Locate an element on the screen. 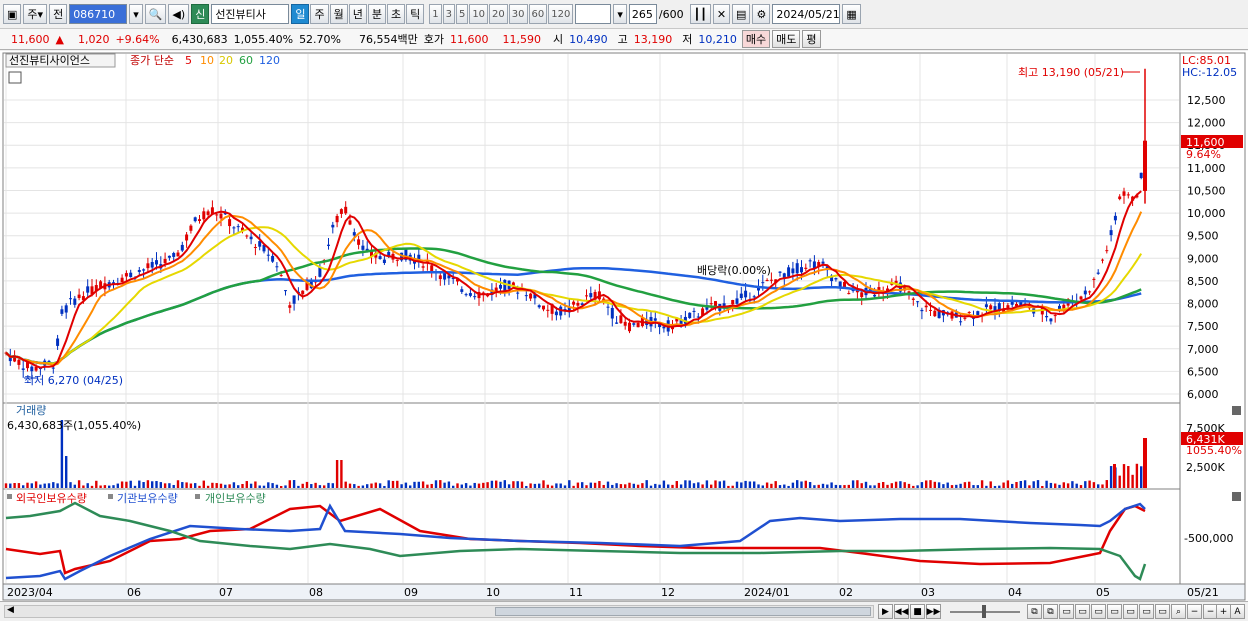  market-type-select: 주 ▾ is located at coordinates (35, 14).